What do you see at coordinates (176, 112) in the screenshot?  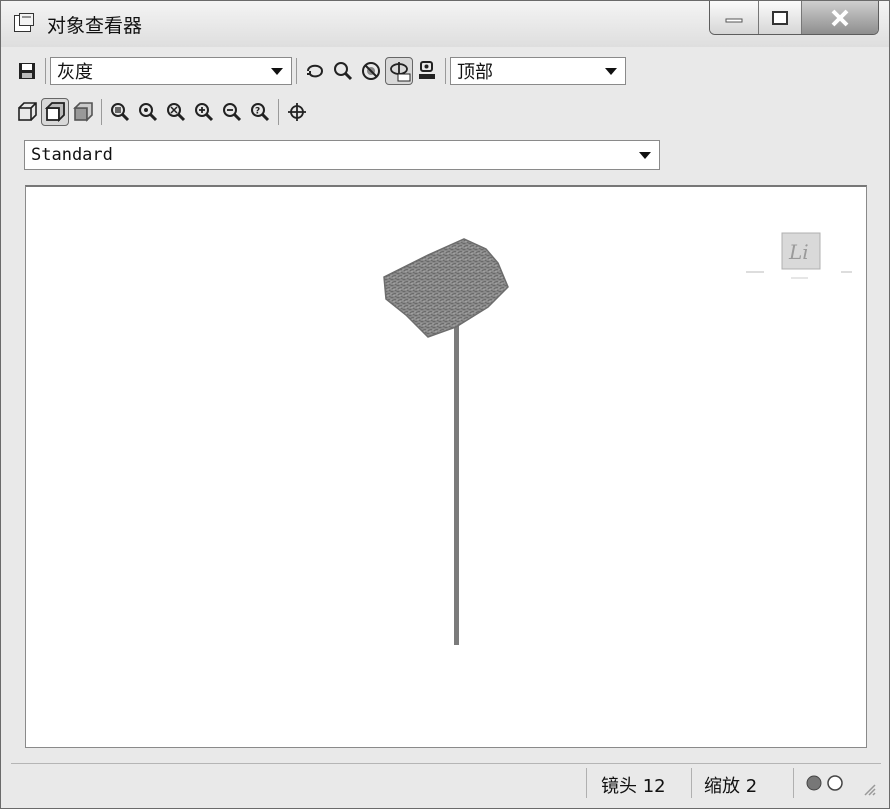 I see `zoom-extents-icon` at bounding box center [176, 112].